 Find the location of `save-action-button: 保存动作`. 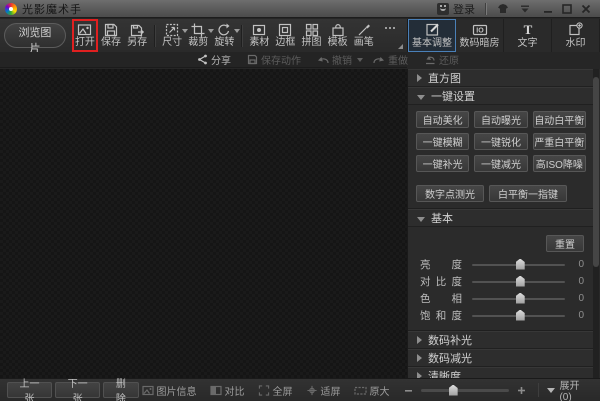

save-action-button: 保存动作 is located at coordinates (274, 59).